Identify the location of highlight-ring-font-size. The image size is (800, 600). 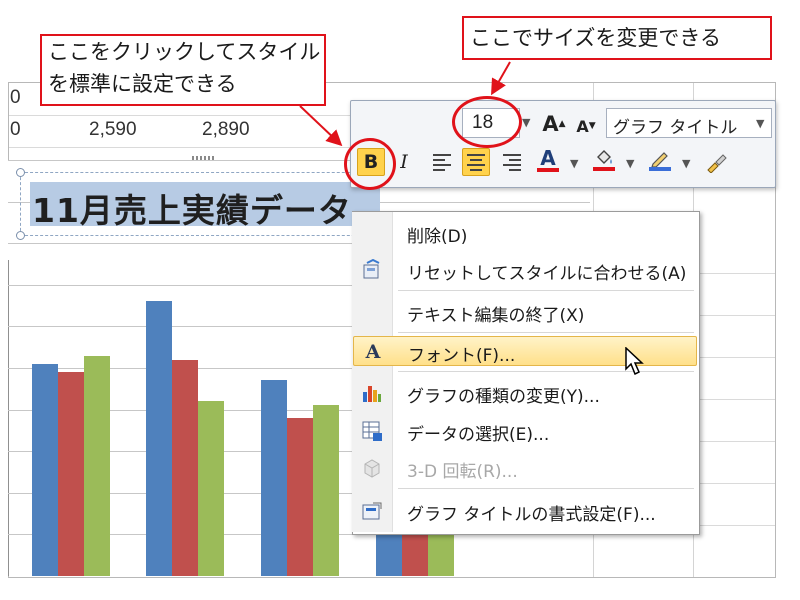
(487, 122).